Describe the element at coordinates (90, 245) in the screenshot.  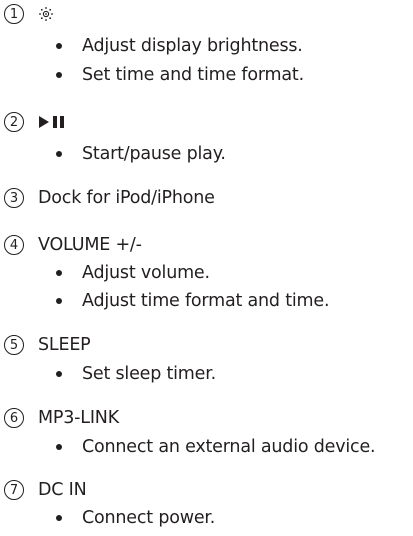
I see `item-title: VOLUME +/-` at that location.